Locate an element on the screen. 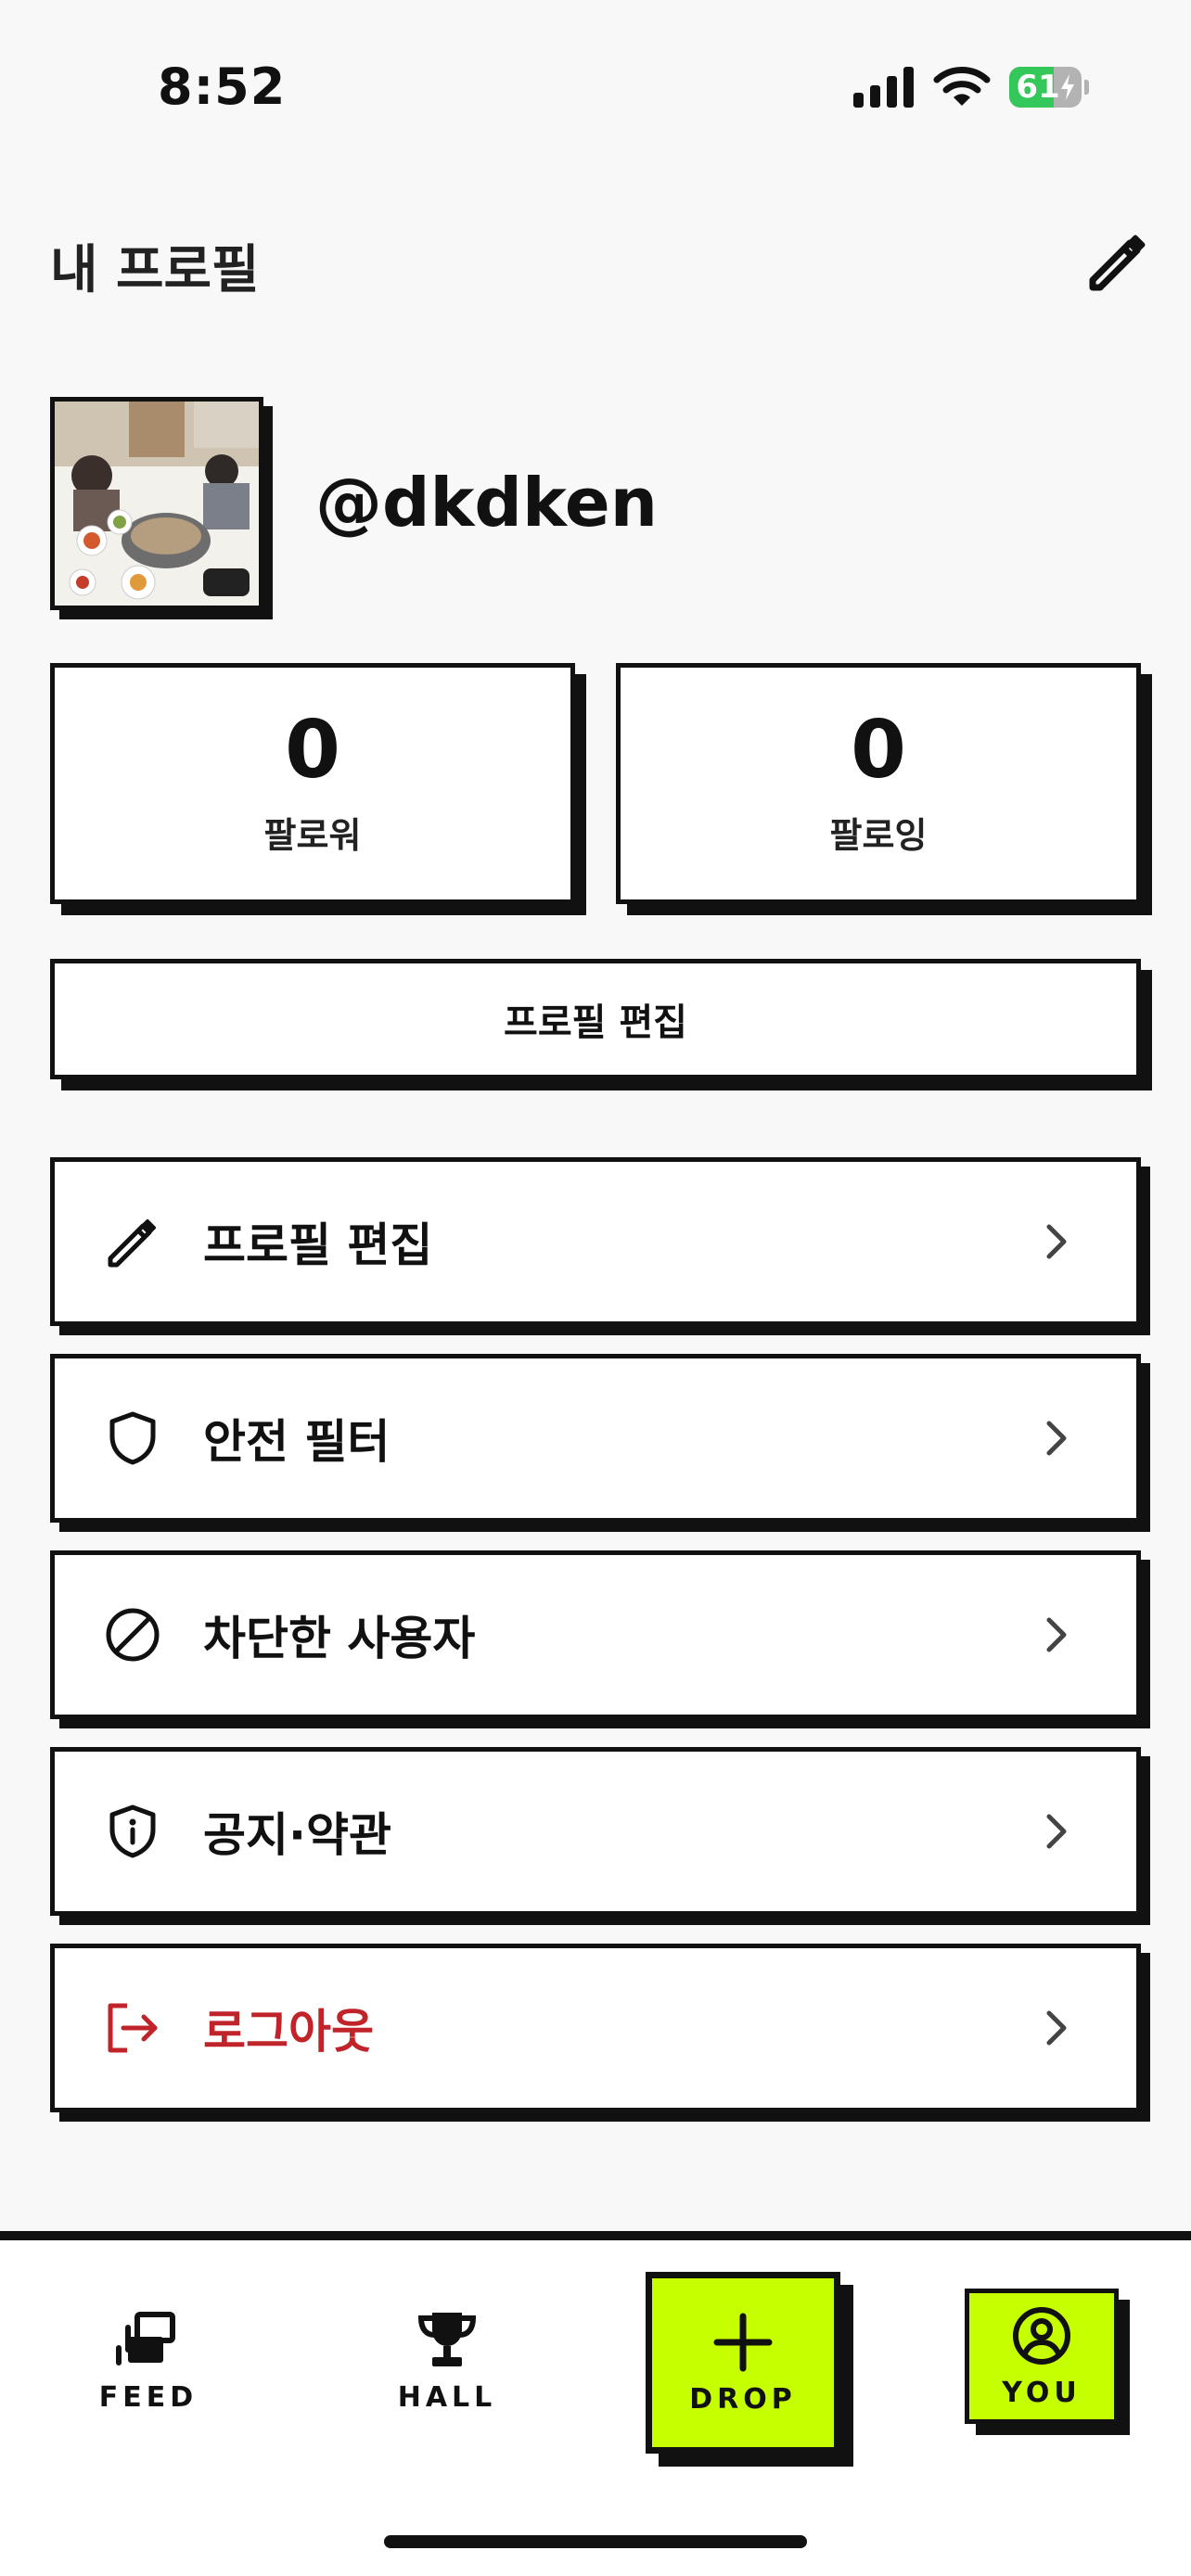  tab-drop: DROP is located at coordinates (743, 2363).